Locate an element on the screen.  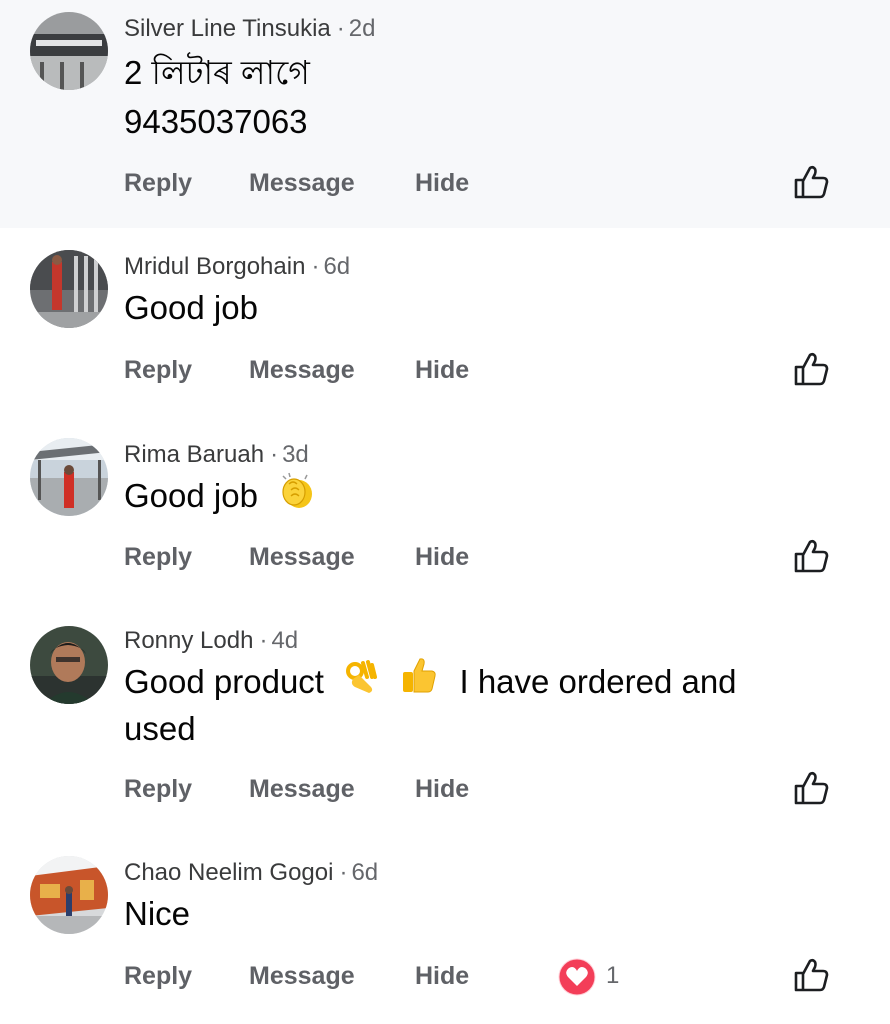
author-name: Rima Baruah is located at coordinates (194, 454).